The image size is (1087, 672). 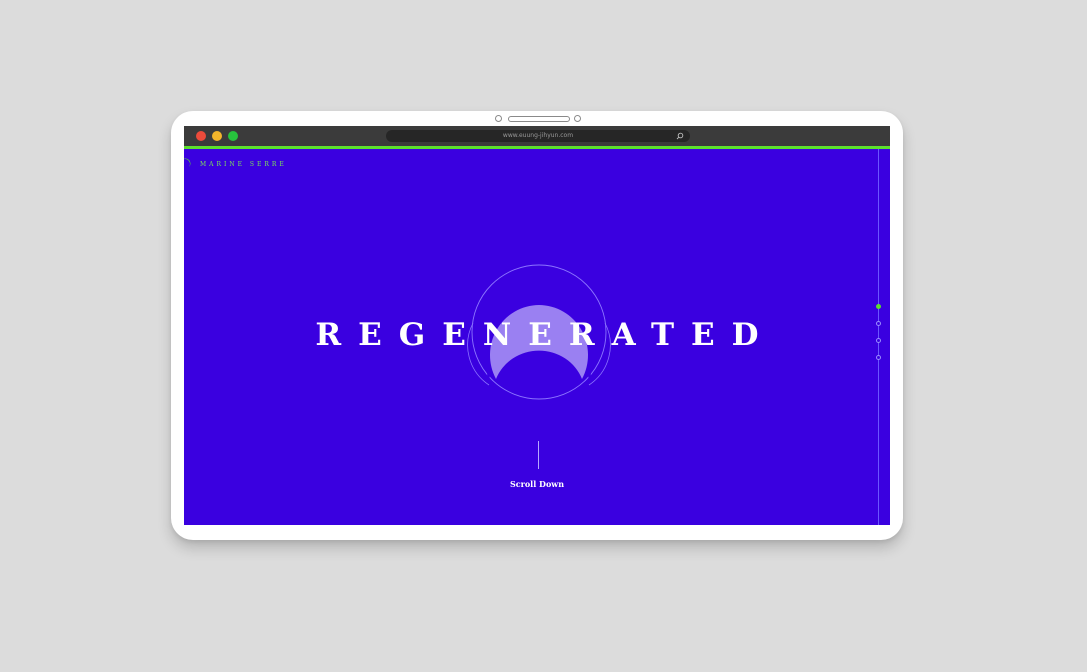 I want to click on minimize-window-button, so click(x=217, y=136).